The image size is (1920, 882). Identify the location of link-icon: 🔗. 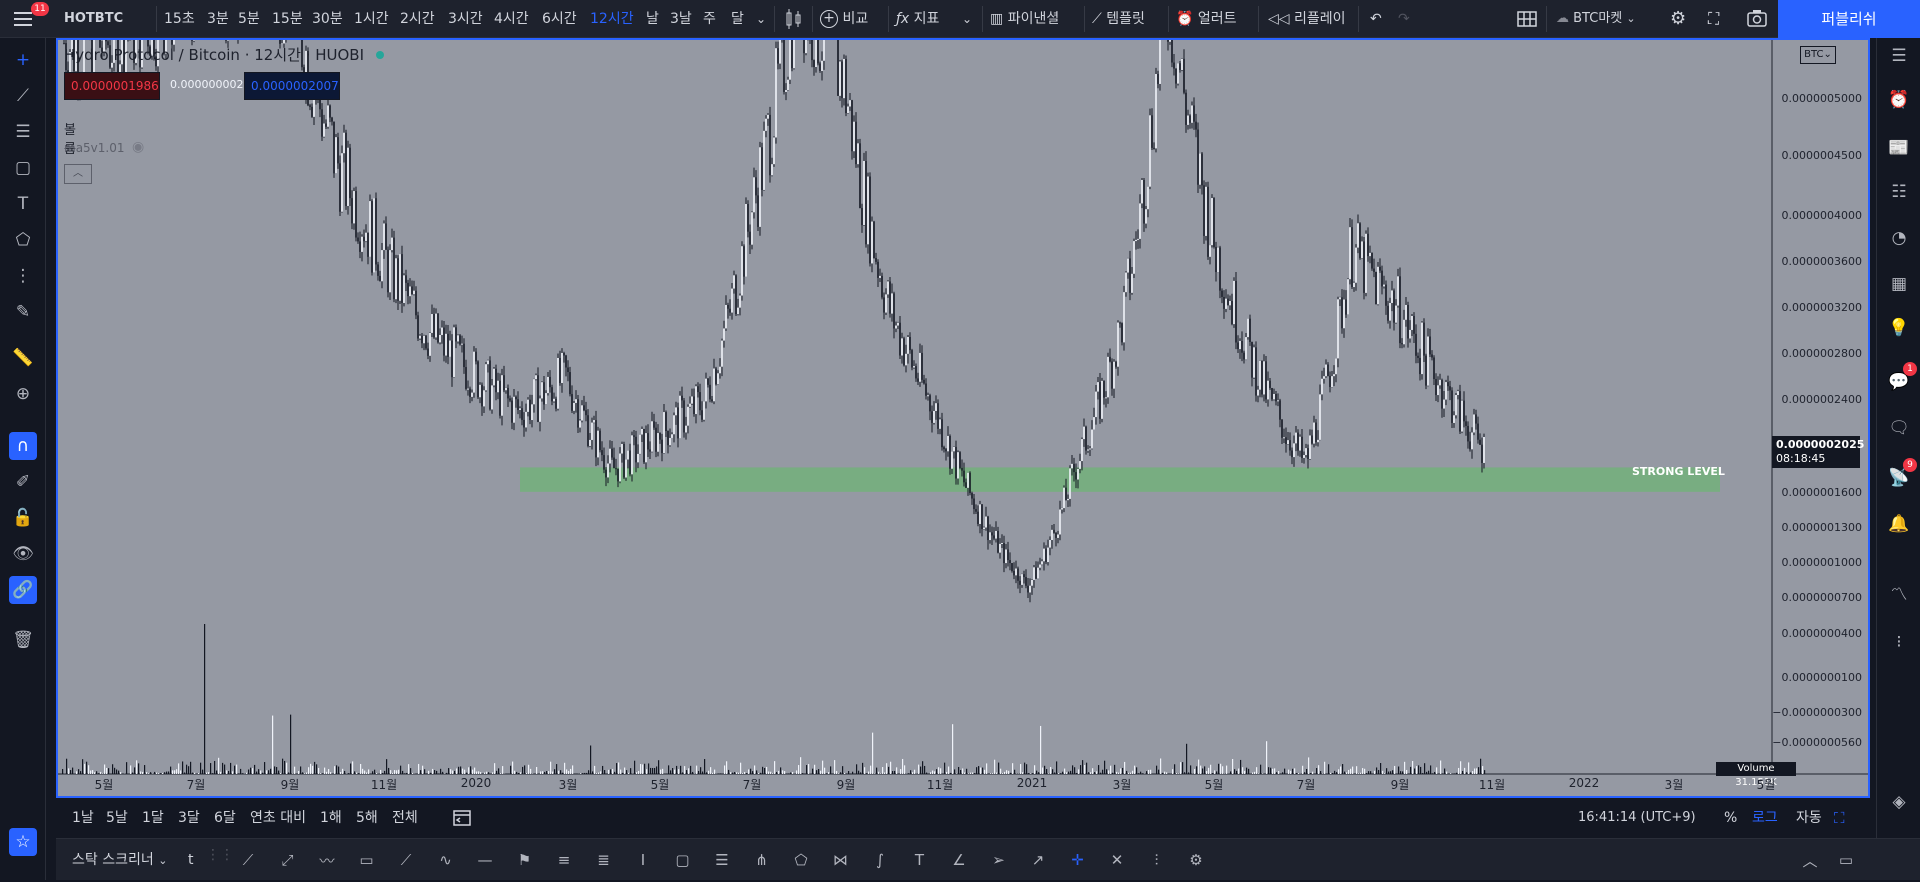
(23, 590).